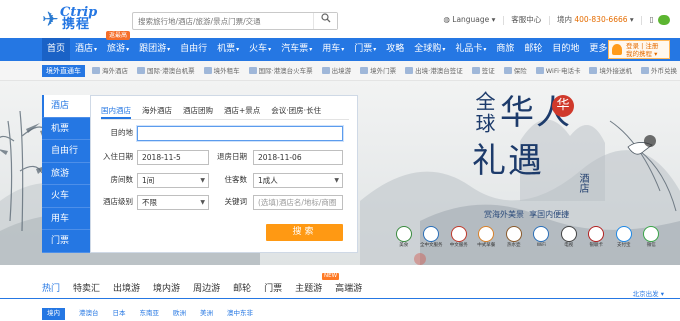 This screenshot has height=321, width=680. What do you see at coordinates (470, 49) in the screenshot?
I see `nav-item: 礼品卡▾` at bounding box center [470, 49].